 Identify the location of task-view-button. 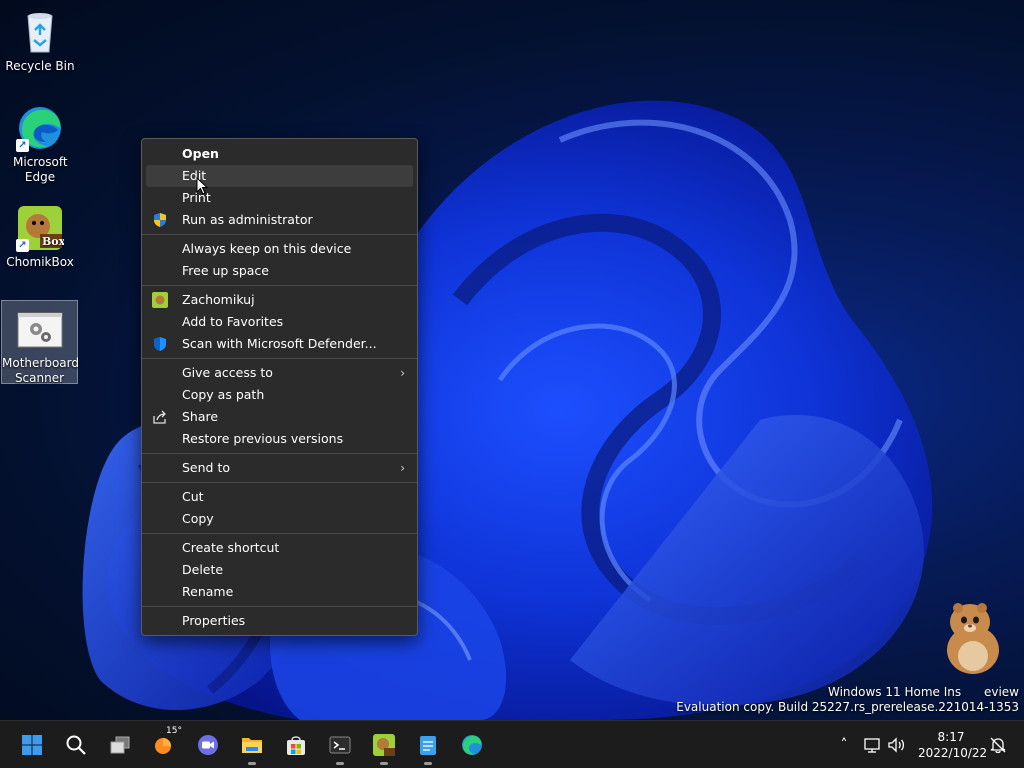
(120, 745).